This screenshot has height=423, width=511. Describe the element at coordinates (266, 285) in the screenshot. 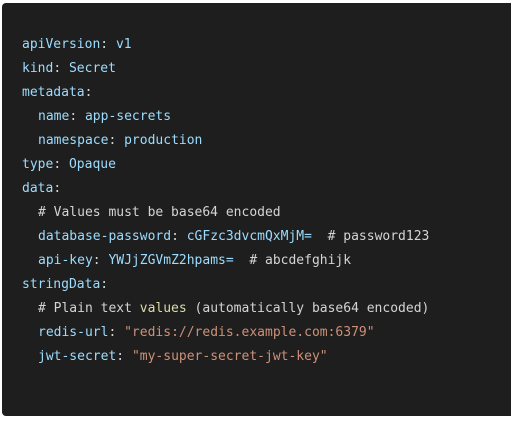

I see `code-line-string-data: stringData:` at that location.